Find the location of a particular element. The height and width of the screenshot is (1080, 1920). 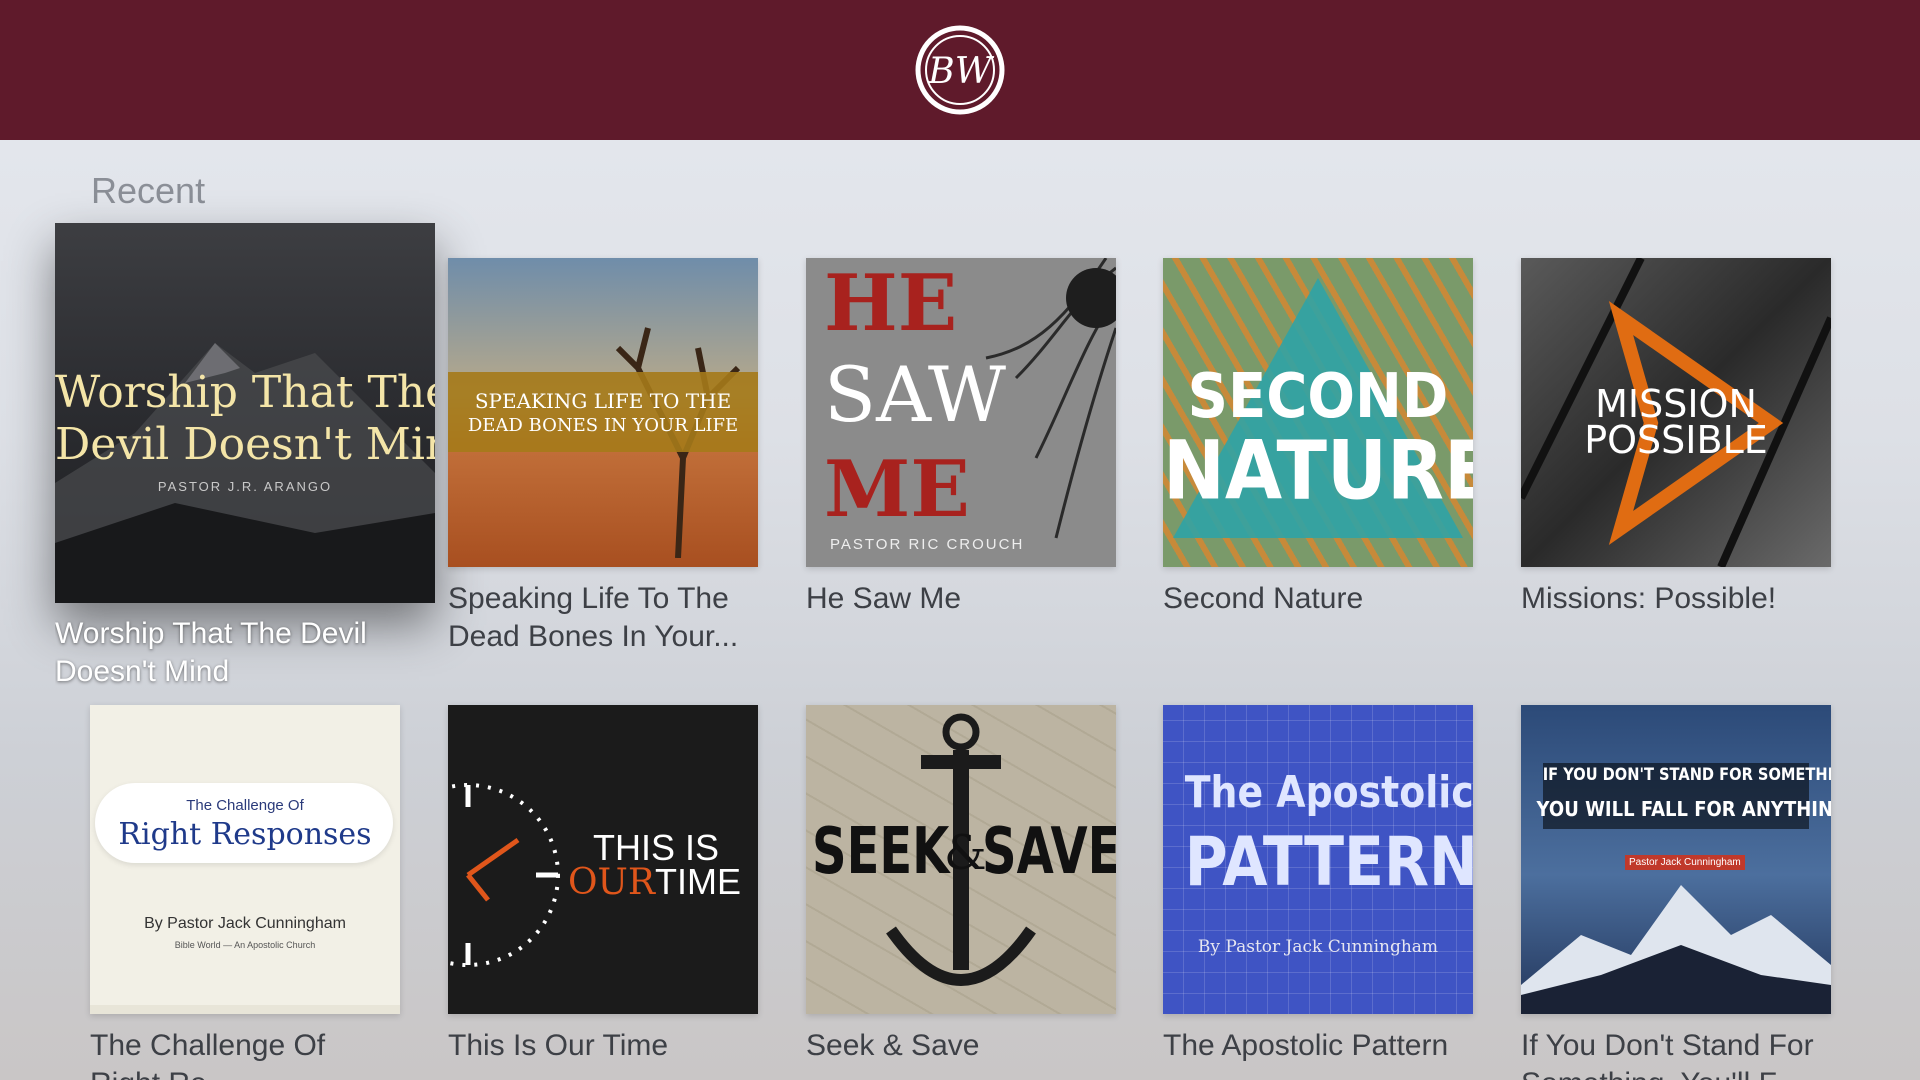

cover-title-line2: SAW is located at coordinates (915, 394).